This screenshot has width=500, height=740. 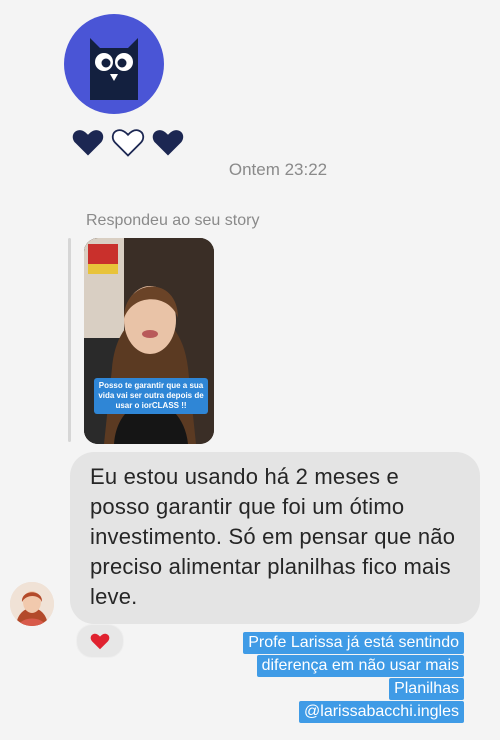 I want to click on heart-outline-icon, so click(x=128, y=143).